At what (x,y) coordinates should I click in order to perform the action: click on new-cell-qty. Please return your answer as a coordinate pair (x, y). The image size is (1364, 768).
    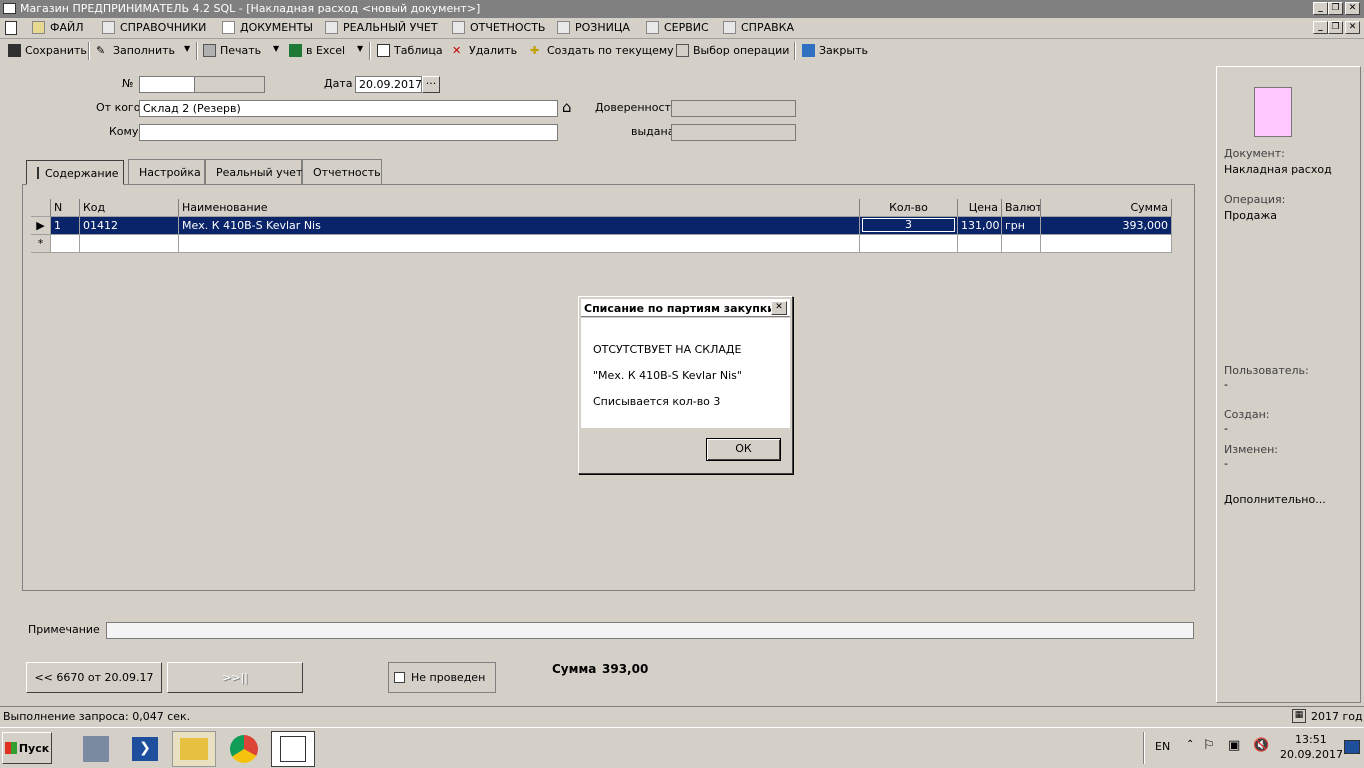
    Looking at the image, I should click on (909, 244).